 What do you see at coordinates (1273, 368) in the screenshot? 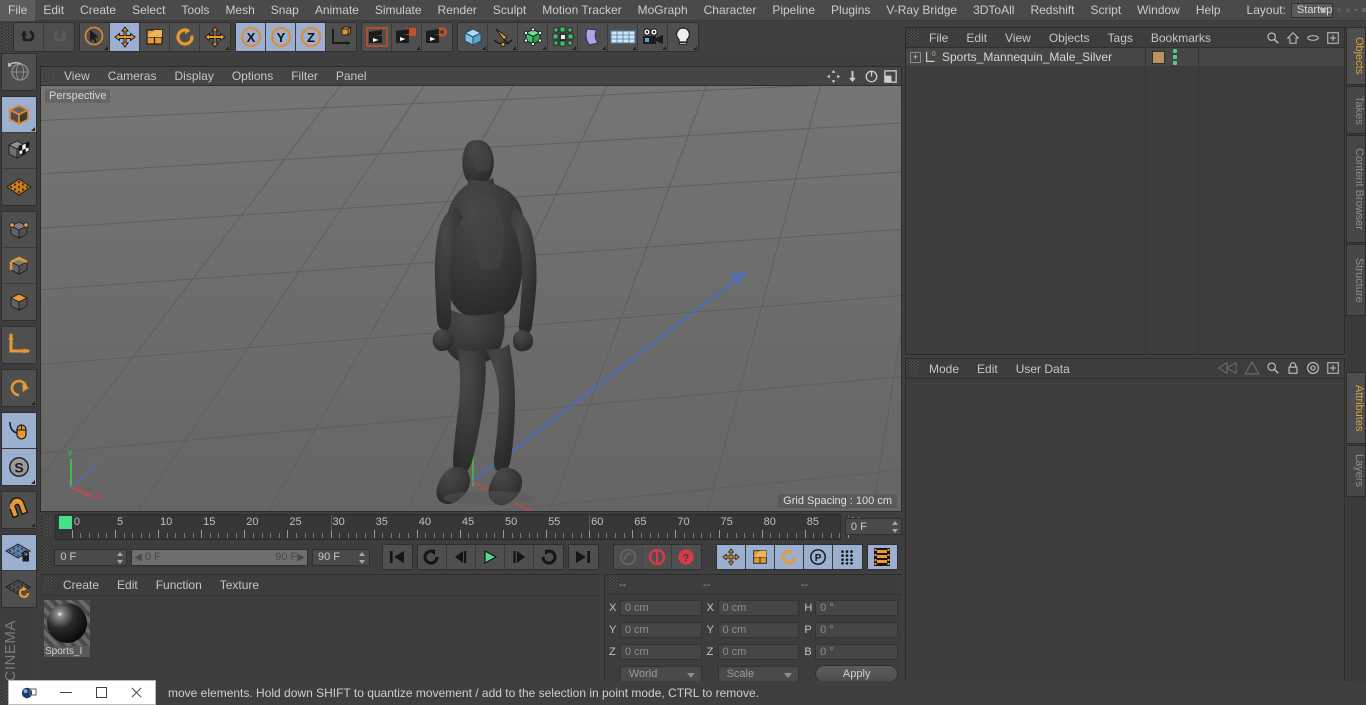
I see `search-icon` at bounding box center [1273, 368].